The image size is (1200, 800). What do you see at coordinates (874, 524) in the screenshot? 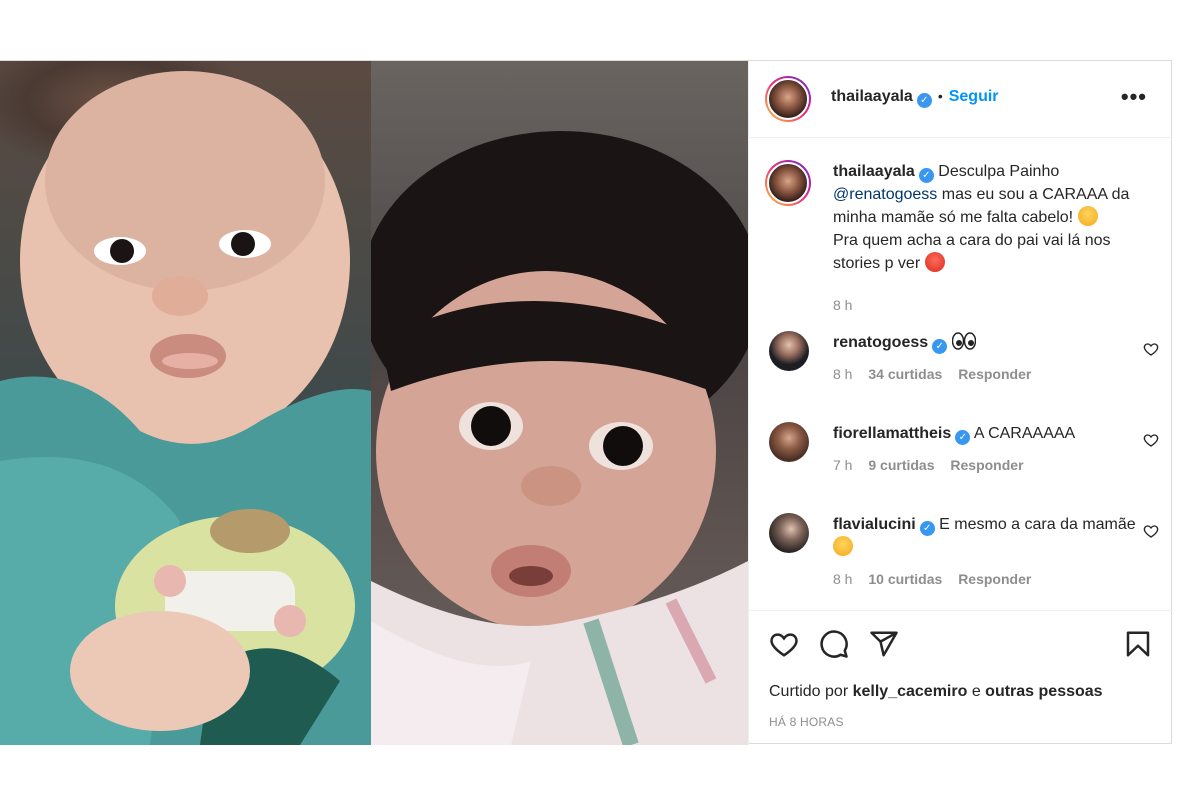
I see `comment-username: flavialucini` at bounding box center [874, 524].